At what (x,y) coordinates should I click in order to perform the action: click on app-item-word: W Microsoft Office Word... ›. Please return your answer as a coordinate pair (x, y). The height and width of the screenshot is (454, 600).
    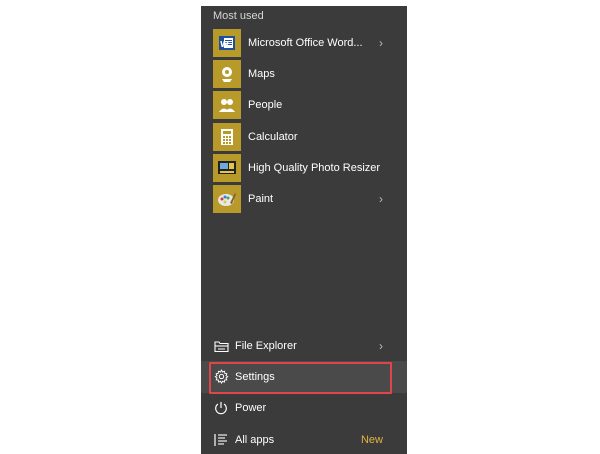
    Looking at the image, I should click on (304, 42).